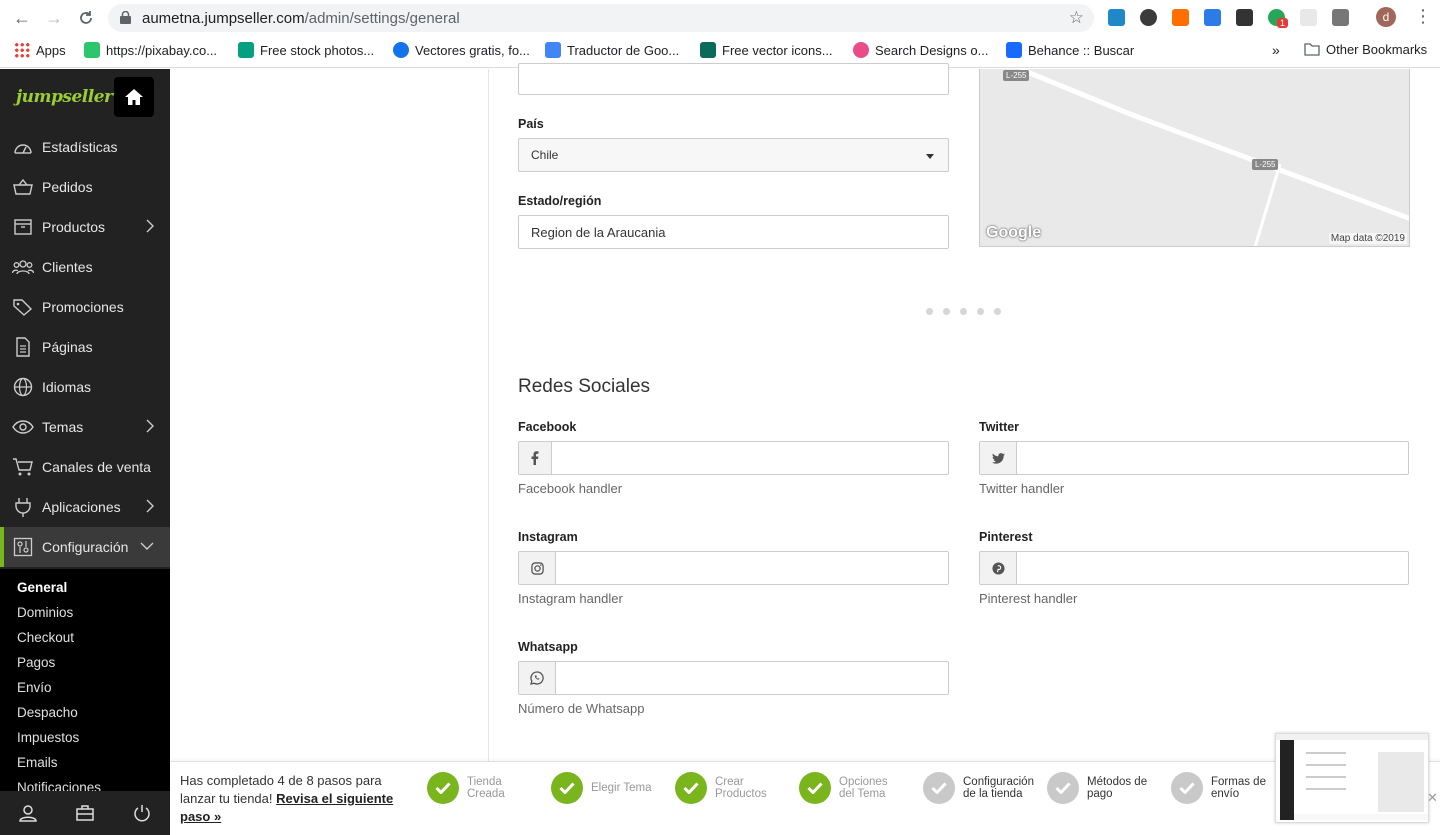 Image resolution: width=1440 pixels, height=835 pixels. What do you see at coordinates (1076, 18) in the screenshot?
I see `bookmark-star-icon: ☆` at bounding box center [1076, 18].